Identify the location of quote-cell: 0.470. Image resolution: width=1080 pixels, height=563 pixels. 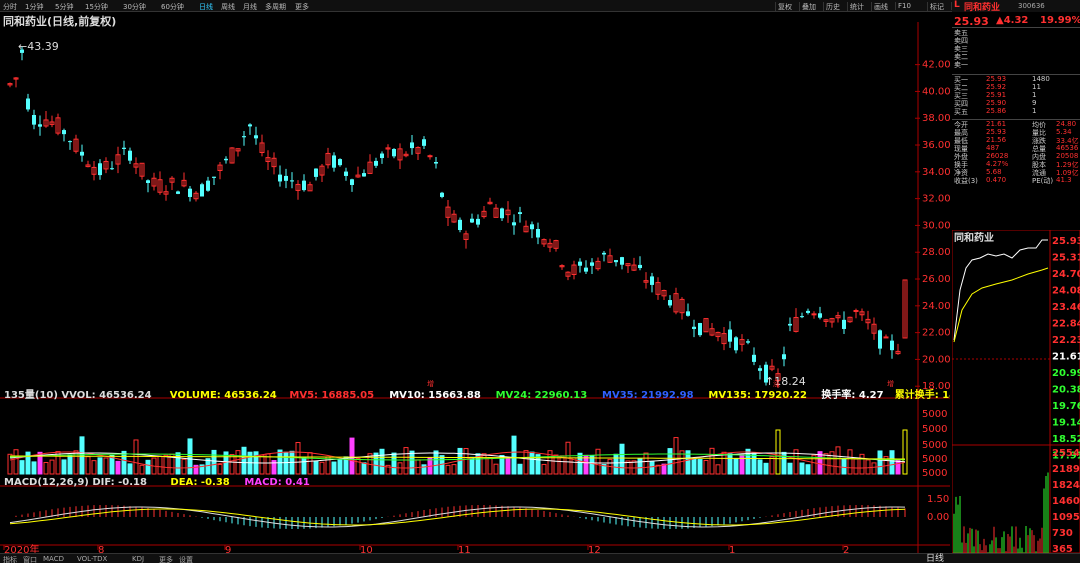
(996, 180).